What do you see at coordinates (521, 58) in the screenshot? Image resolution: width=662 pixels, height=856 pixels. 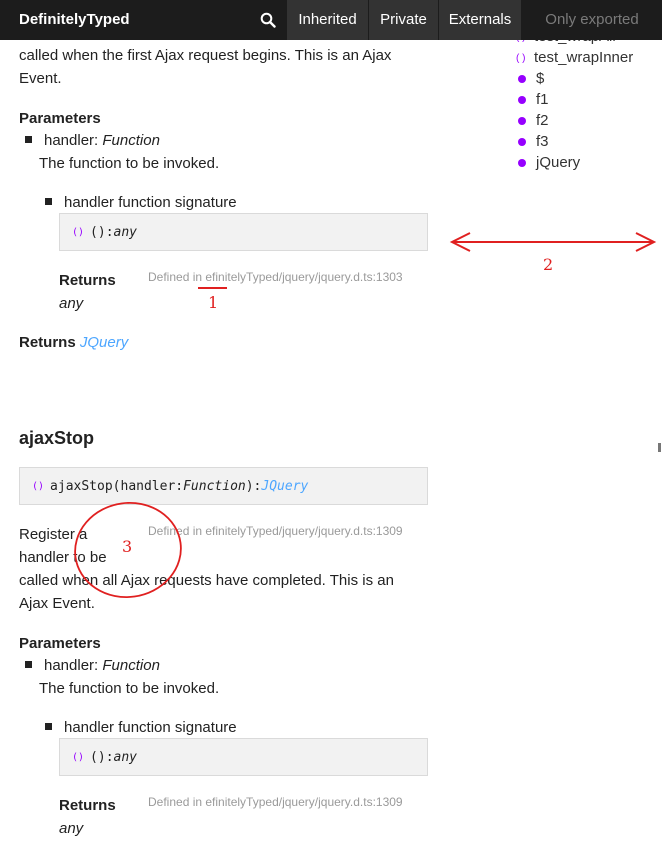 I see `parens-icon: ( )` at bounding box center [521, 58].